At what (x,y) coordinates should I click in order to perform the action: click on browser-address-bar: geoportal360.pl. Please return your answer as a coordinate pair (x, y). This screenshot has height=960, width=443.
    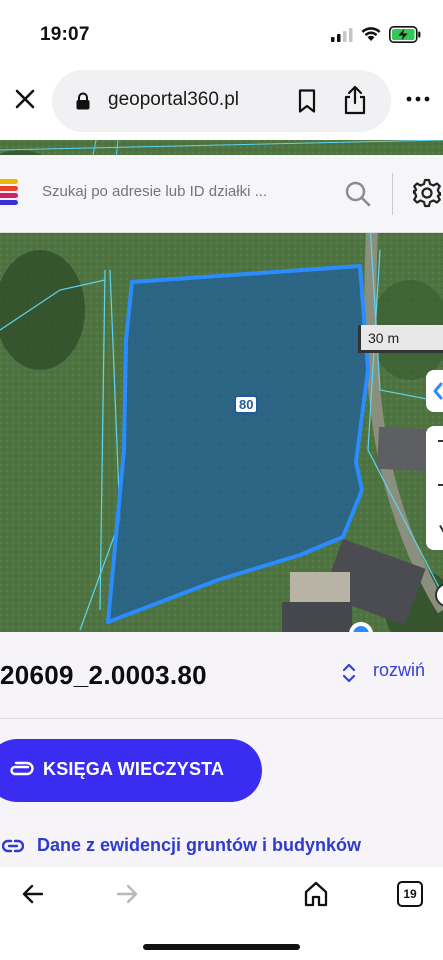
    Looking at the image, I should click on (221, 101).